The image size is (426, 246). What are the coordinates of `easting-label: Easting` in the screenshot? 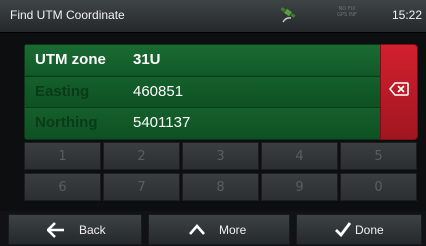 It's located at (62, 91).